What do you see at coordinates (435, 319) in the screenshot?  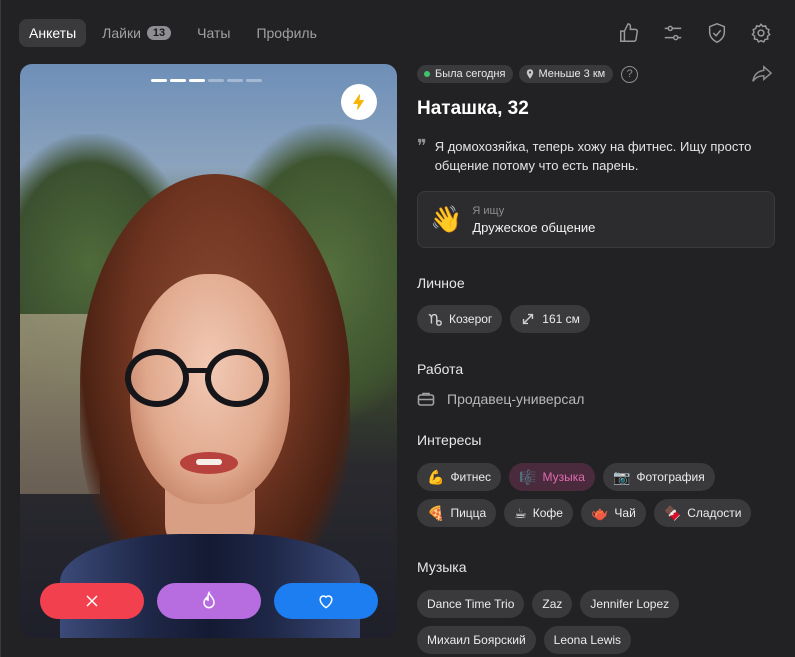 I see `capricorn-icon` at bounding box center [435, 319].